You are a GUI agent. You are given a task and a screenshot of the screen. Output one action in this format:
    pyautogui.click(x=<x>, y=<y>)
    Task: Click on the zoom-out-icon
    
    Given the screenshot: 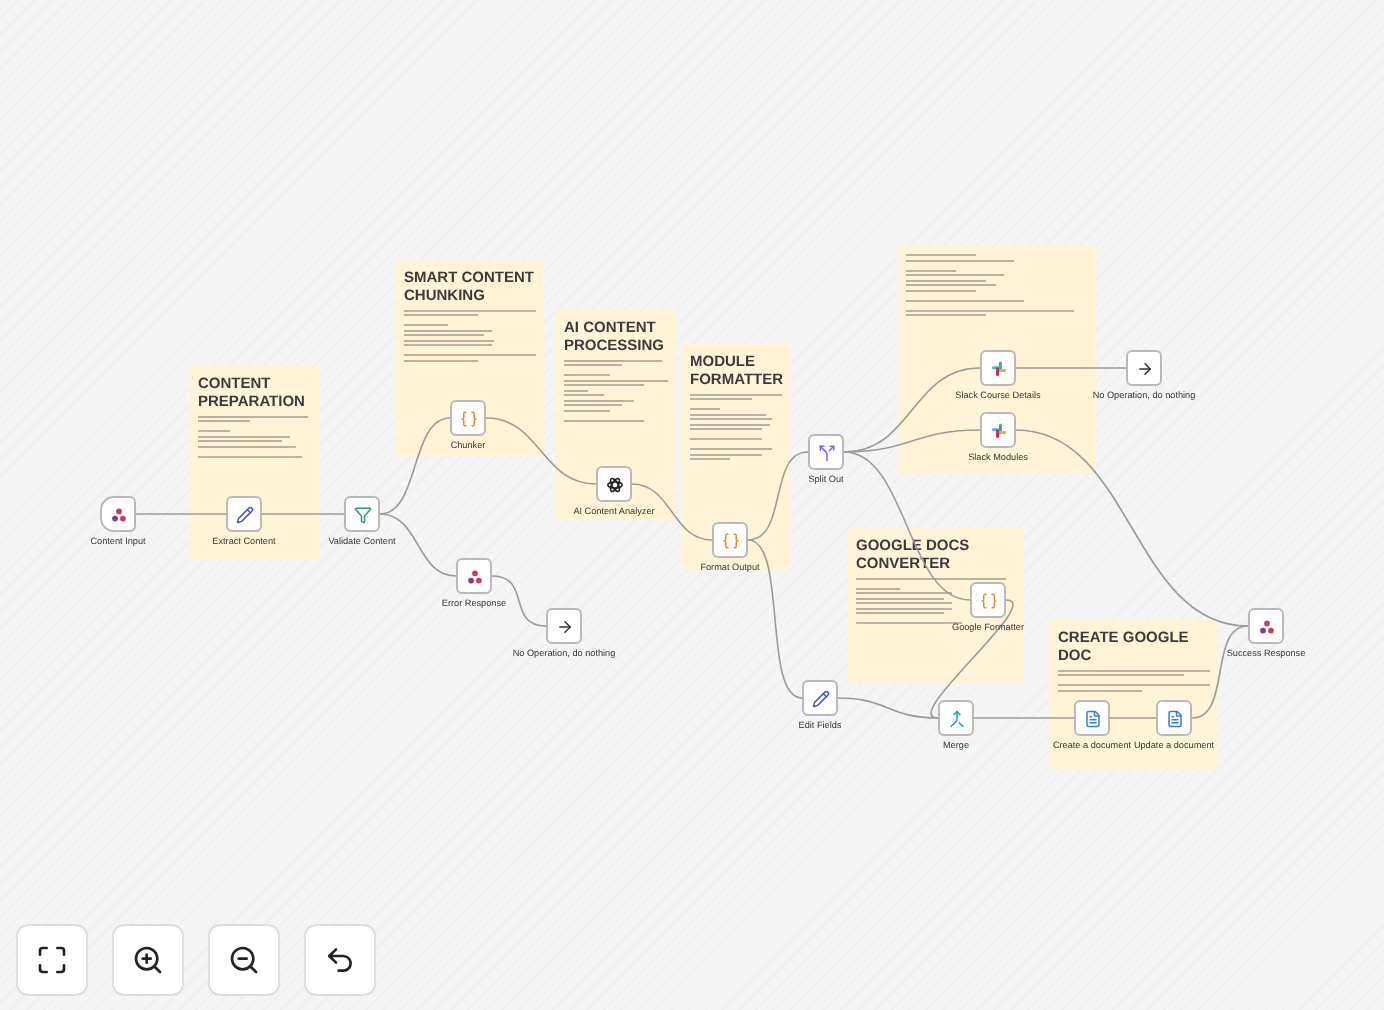 What is the action you would take?
    pyautogui.click(x=244, y=960)
    